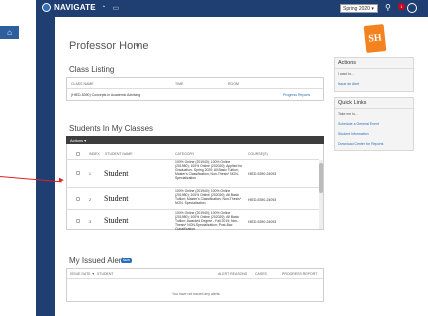  What do you see at coordinates (115, 8) in the screenshot?
I see `document-outline-icon: ▭` at bounding box center [115, 8].